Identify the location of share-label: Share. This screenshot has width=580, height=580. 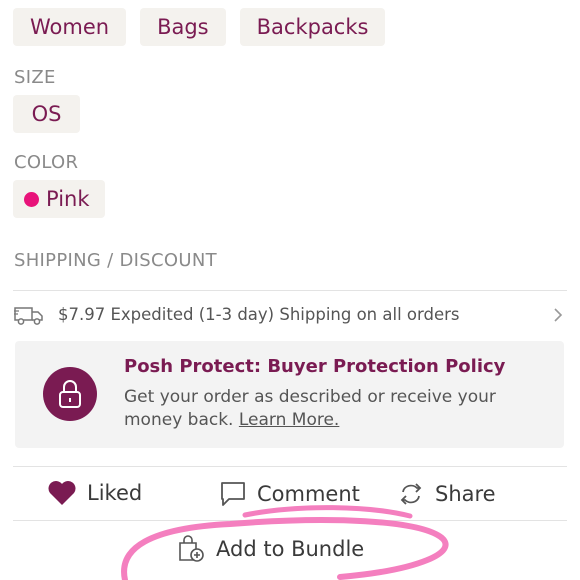
(465, 494).